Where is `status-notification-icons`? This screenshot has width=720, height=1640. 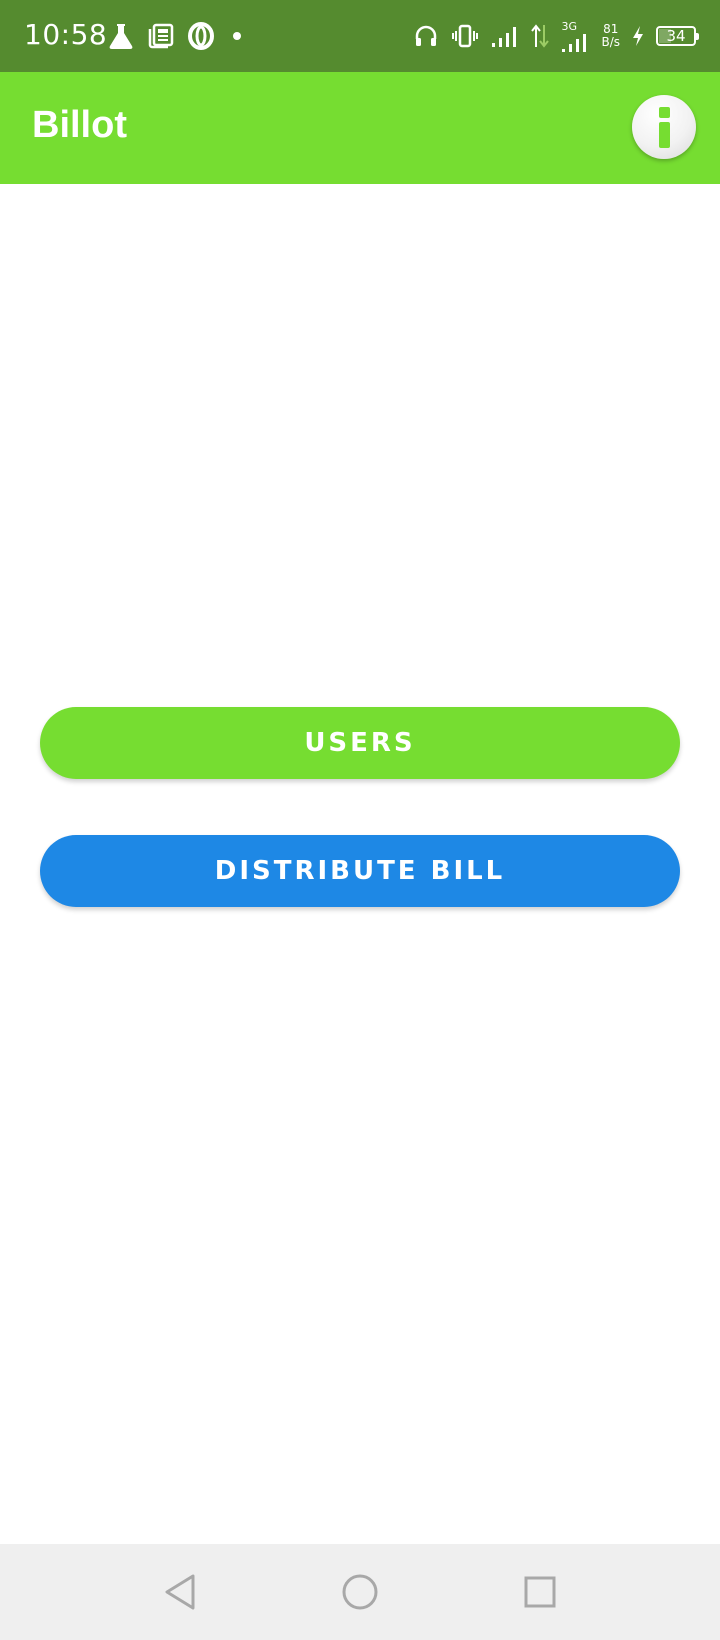
status-notification-icons is located at coordinates (184, 36).